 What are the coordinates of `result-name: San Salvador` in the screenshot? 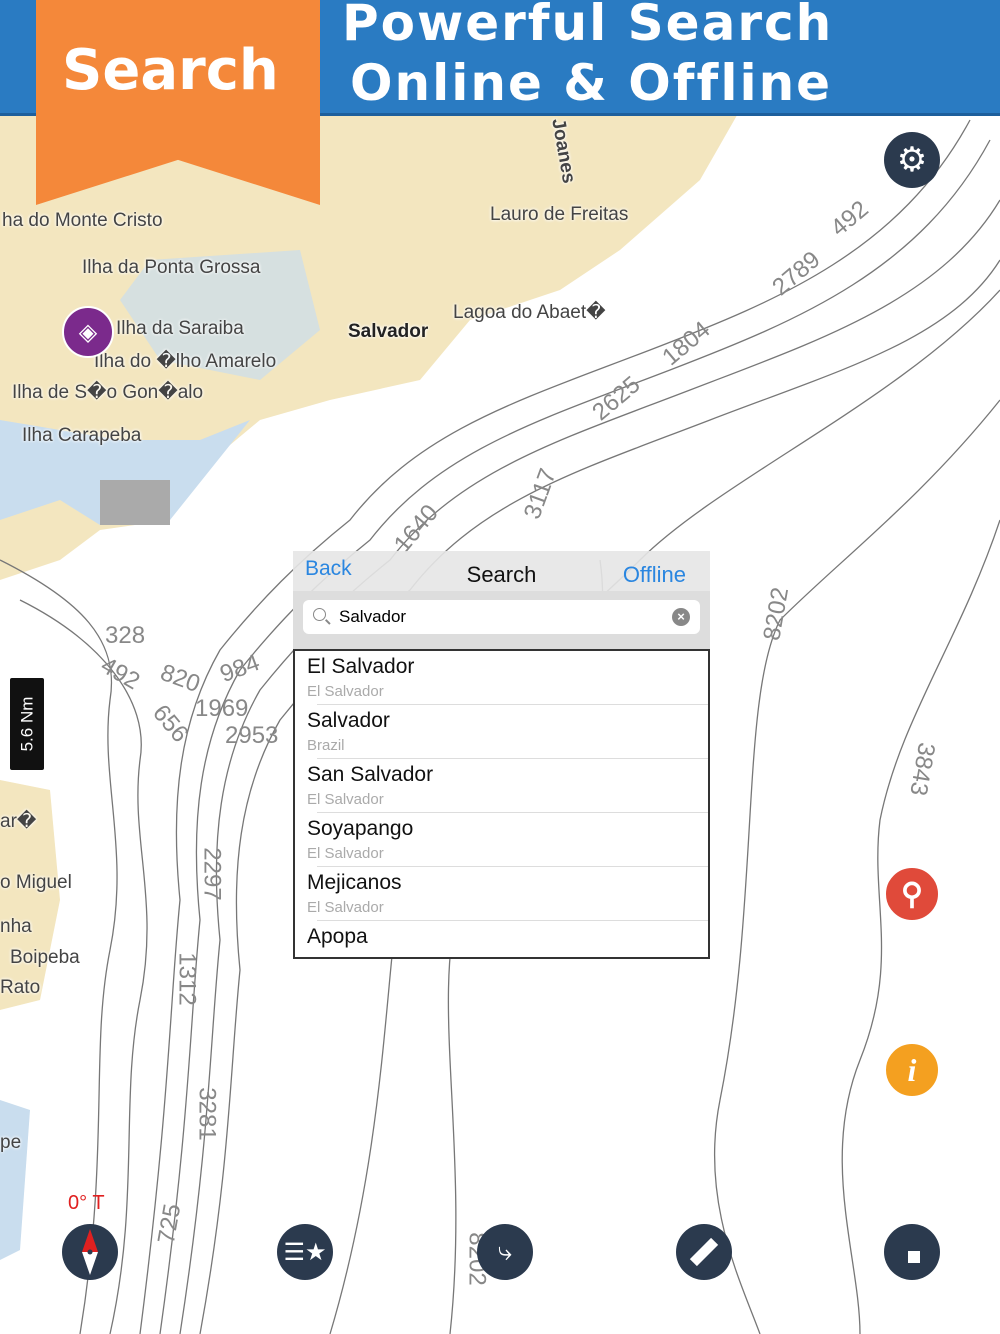 It's located at (370, 774).